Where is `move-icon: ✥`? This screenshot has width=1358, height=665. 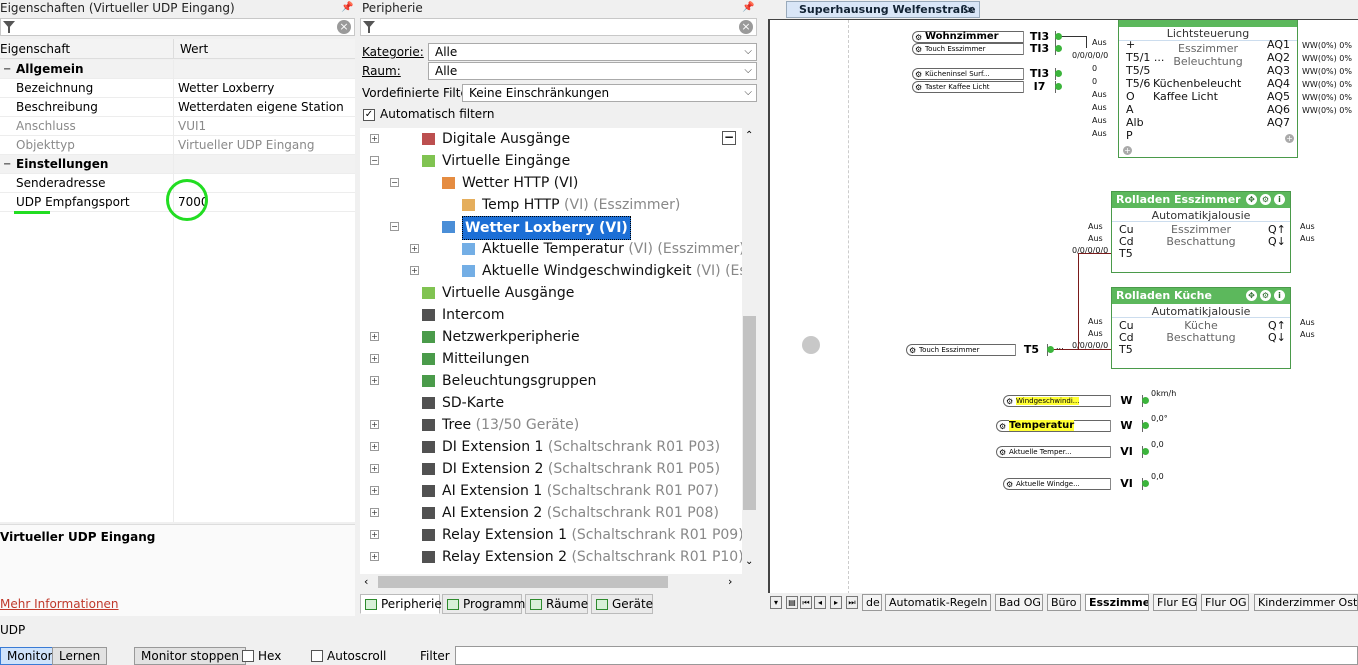 move-icon: ✥ is located at coordinates (1251, 199).